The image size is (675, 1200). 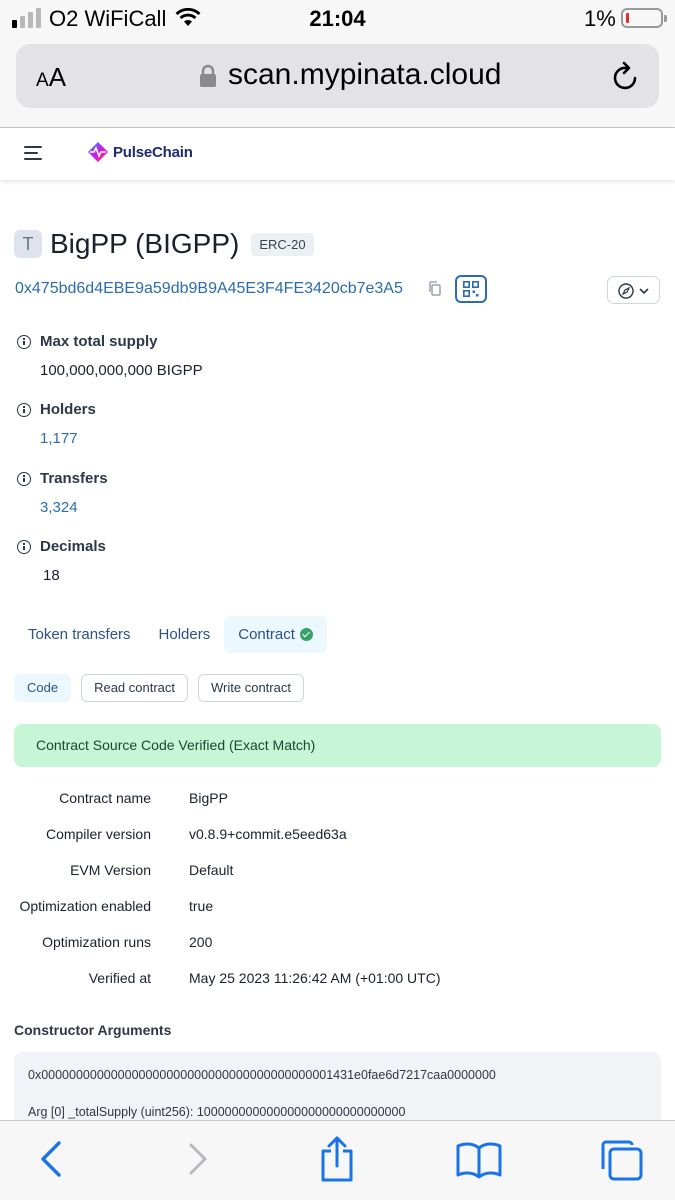 I want to click on constructor-args-title: Constructor Arguments, so click(x=93, y=1030).